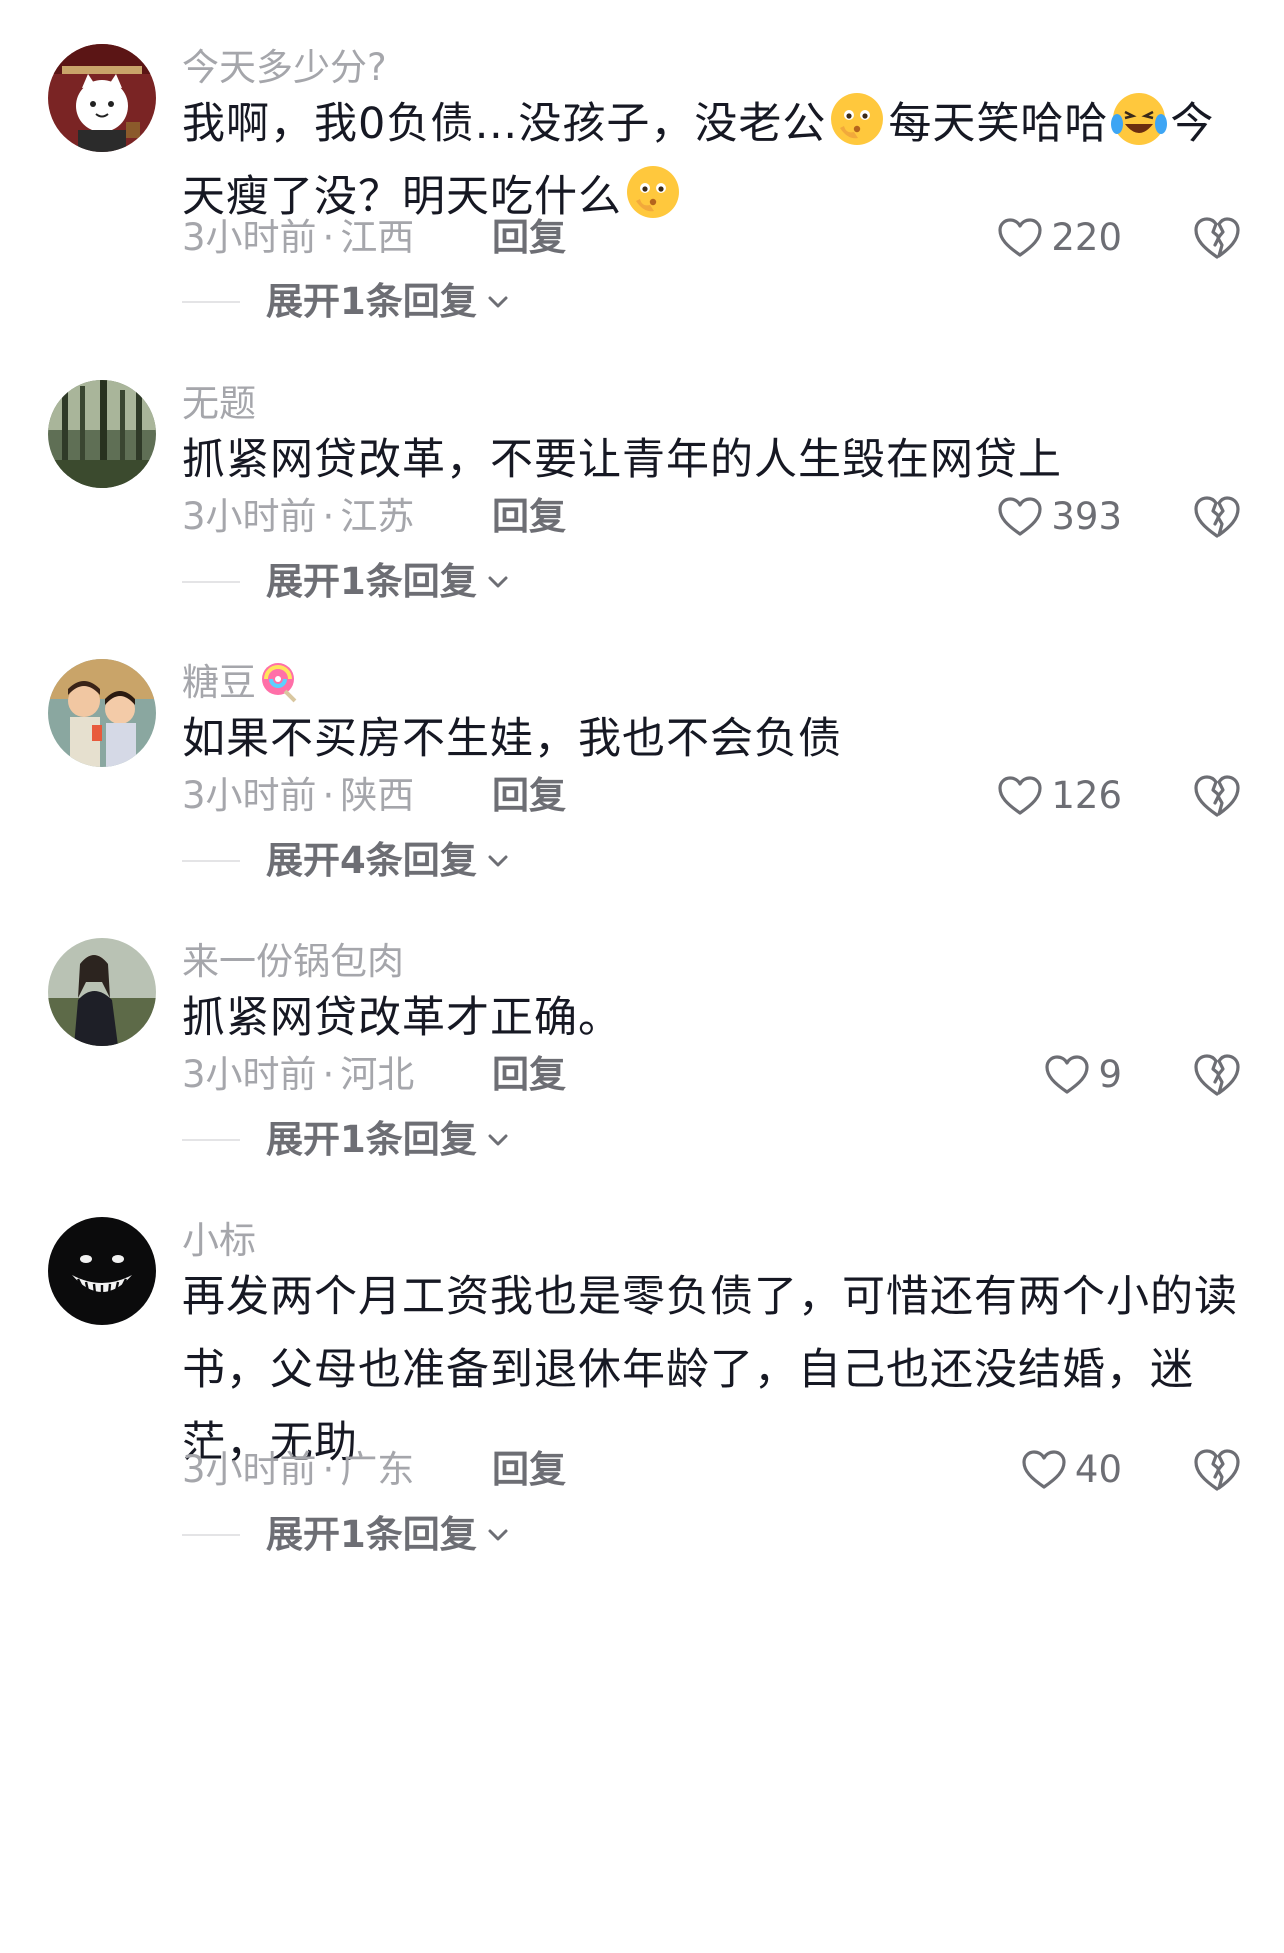 The height and width of the screenshot is (1953, 1284). I want to click on username: 糖豆, so click(242, 683).